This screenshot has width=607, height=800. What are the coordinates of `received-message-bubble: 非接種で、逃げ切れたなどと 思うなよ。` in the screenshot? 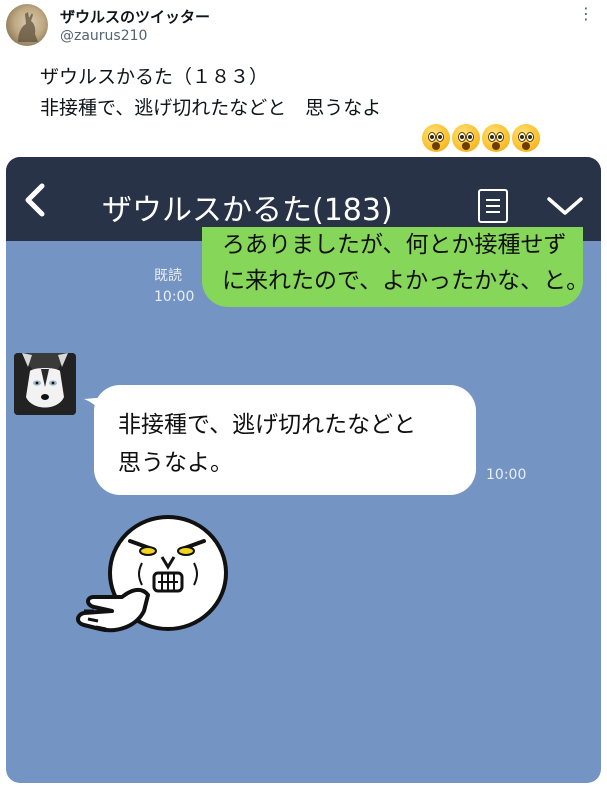 It's located at (285, 440).